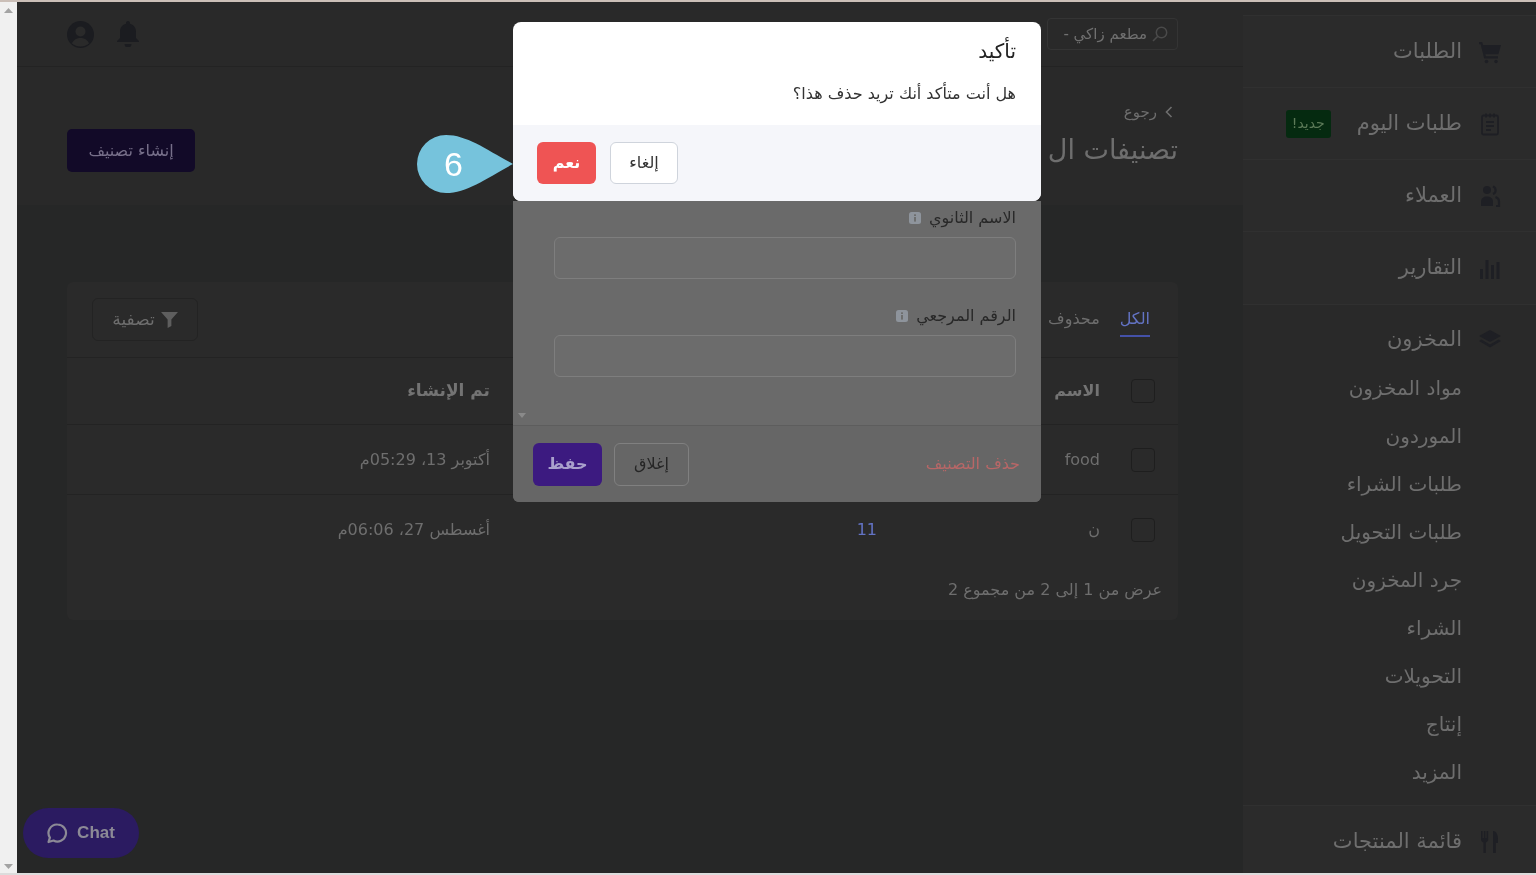 The width and height of the screenshot is (1536, 875). I want to click on funnel-icon, so click(169, 319).